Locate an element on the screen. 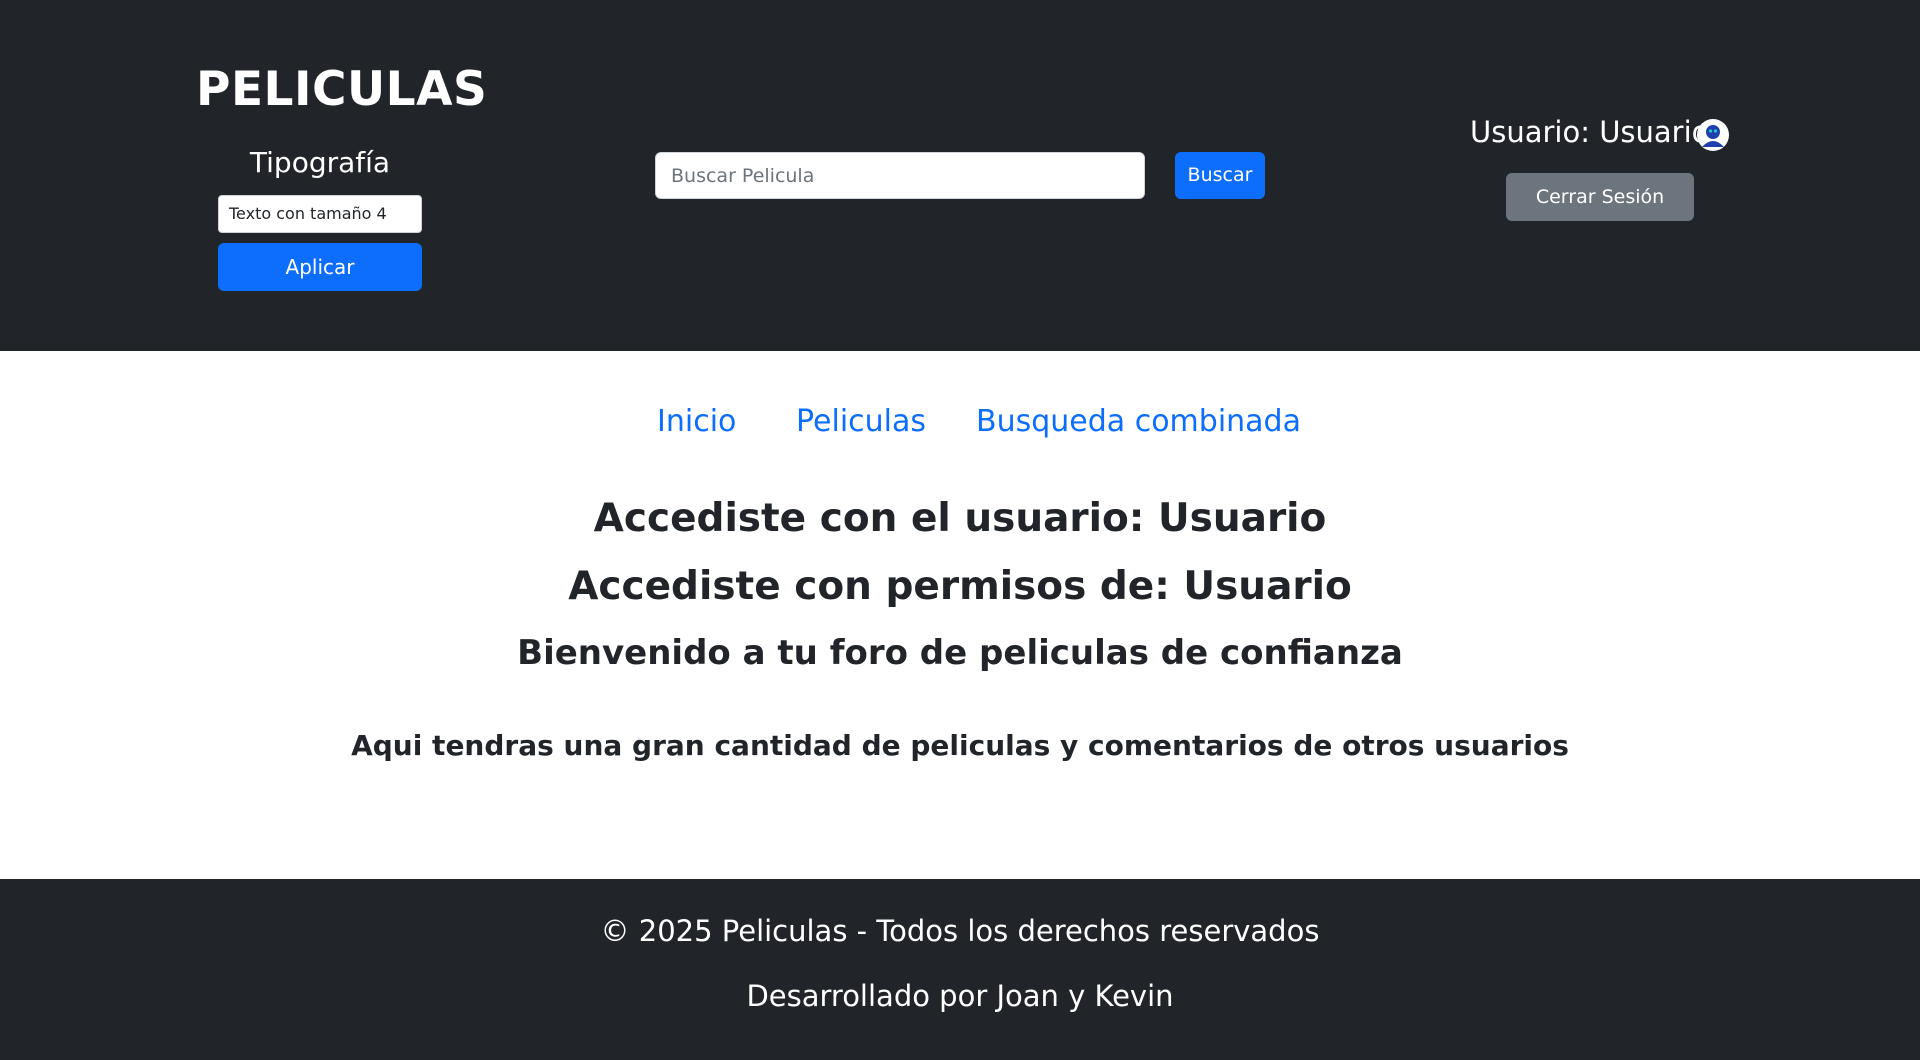  apply-button: Aplicar is located at coordinates (320, 267).